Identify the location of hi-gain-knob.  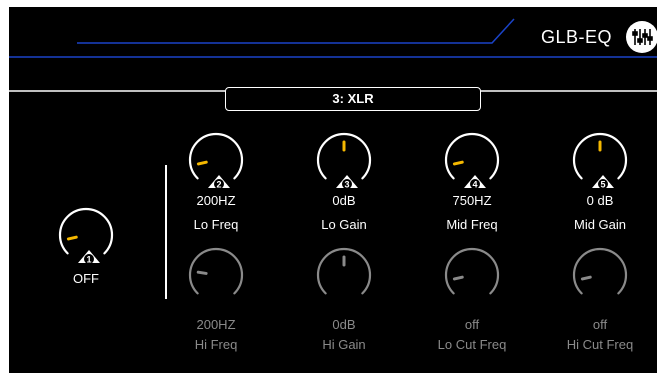
(344, 274).